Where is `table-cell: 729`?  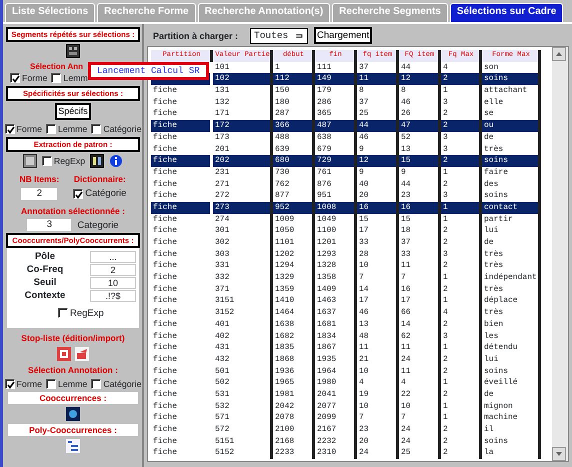
table-cell: 729 is located at coordinates (336, 161).